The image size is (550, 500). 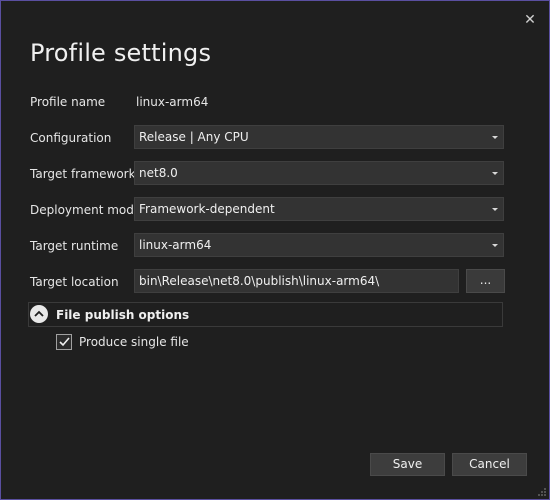 I want to click on target-location-value: bin\Release\net8.0\publish\linux-arm64\, so click(x=259, y=281).